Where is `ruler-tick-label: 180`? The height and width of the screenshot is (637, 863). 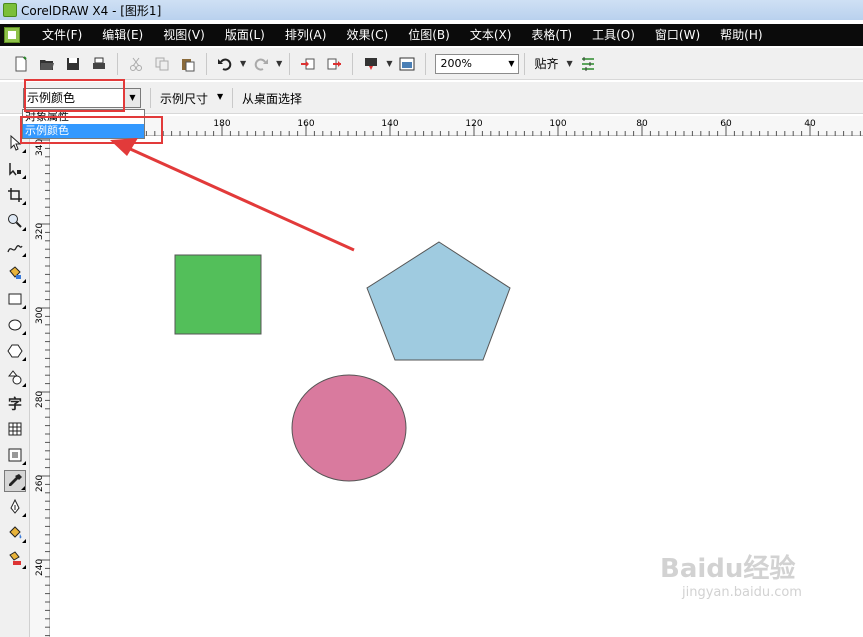
ruler-tick-label: 180 is located at coordinates (222, 124).